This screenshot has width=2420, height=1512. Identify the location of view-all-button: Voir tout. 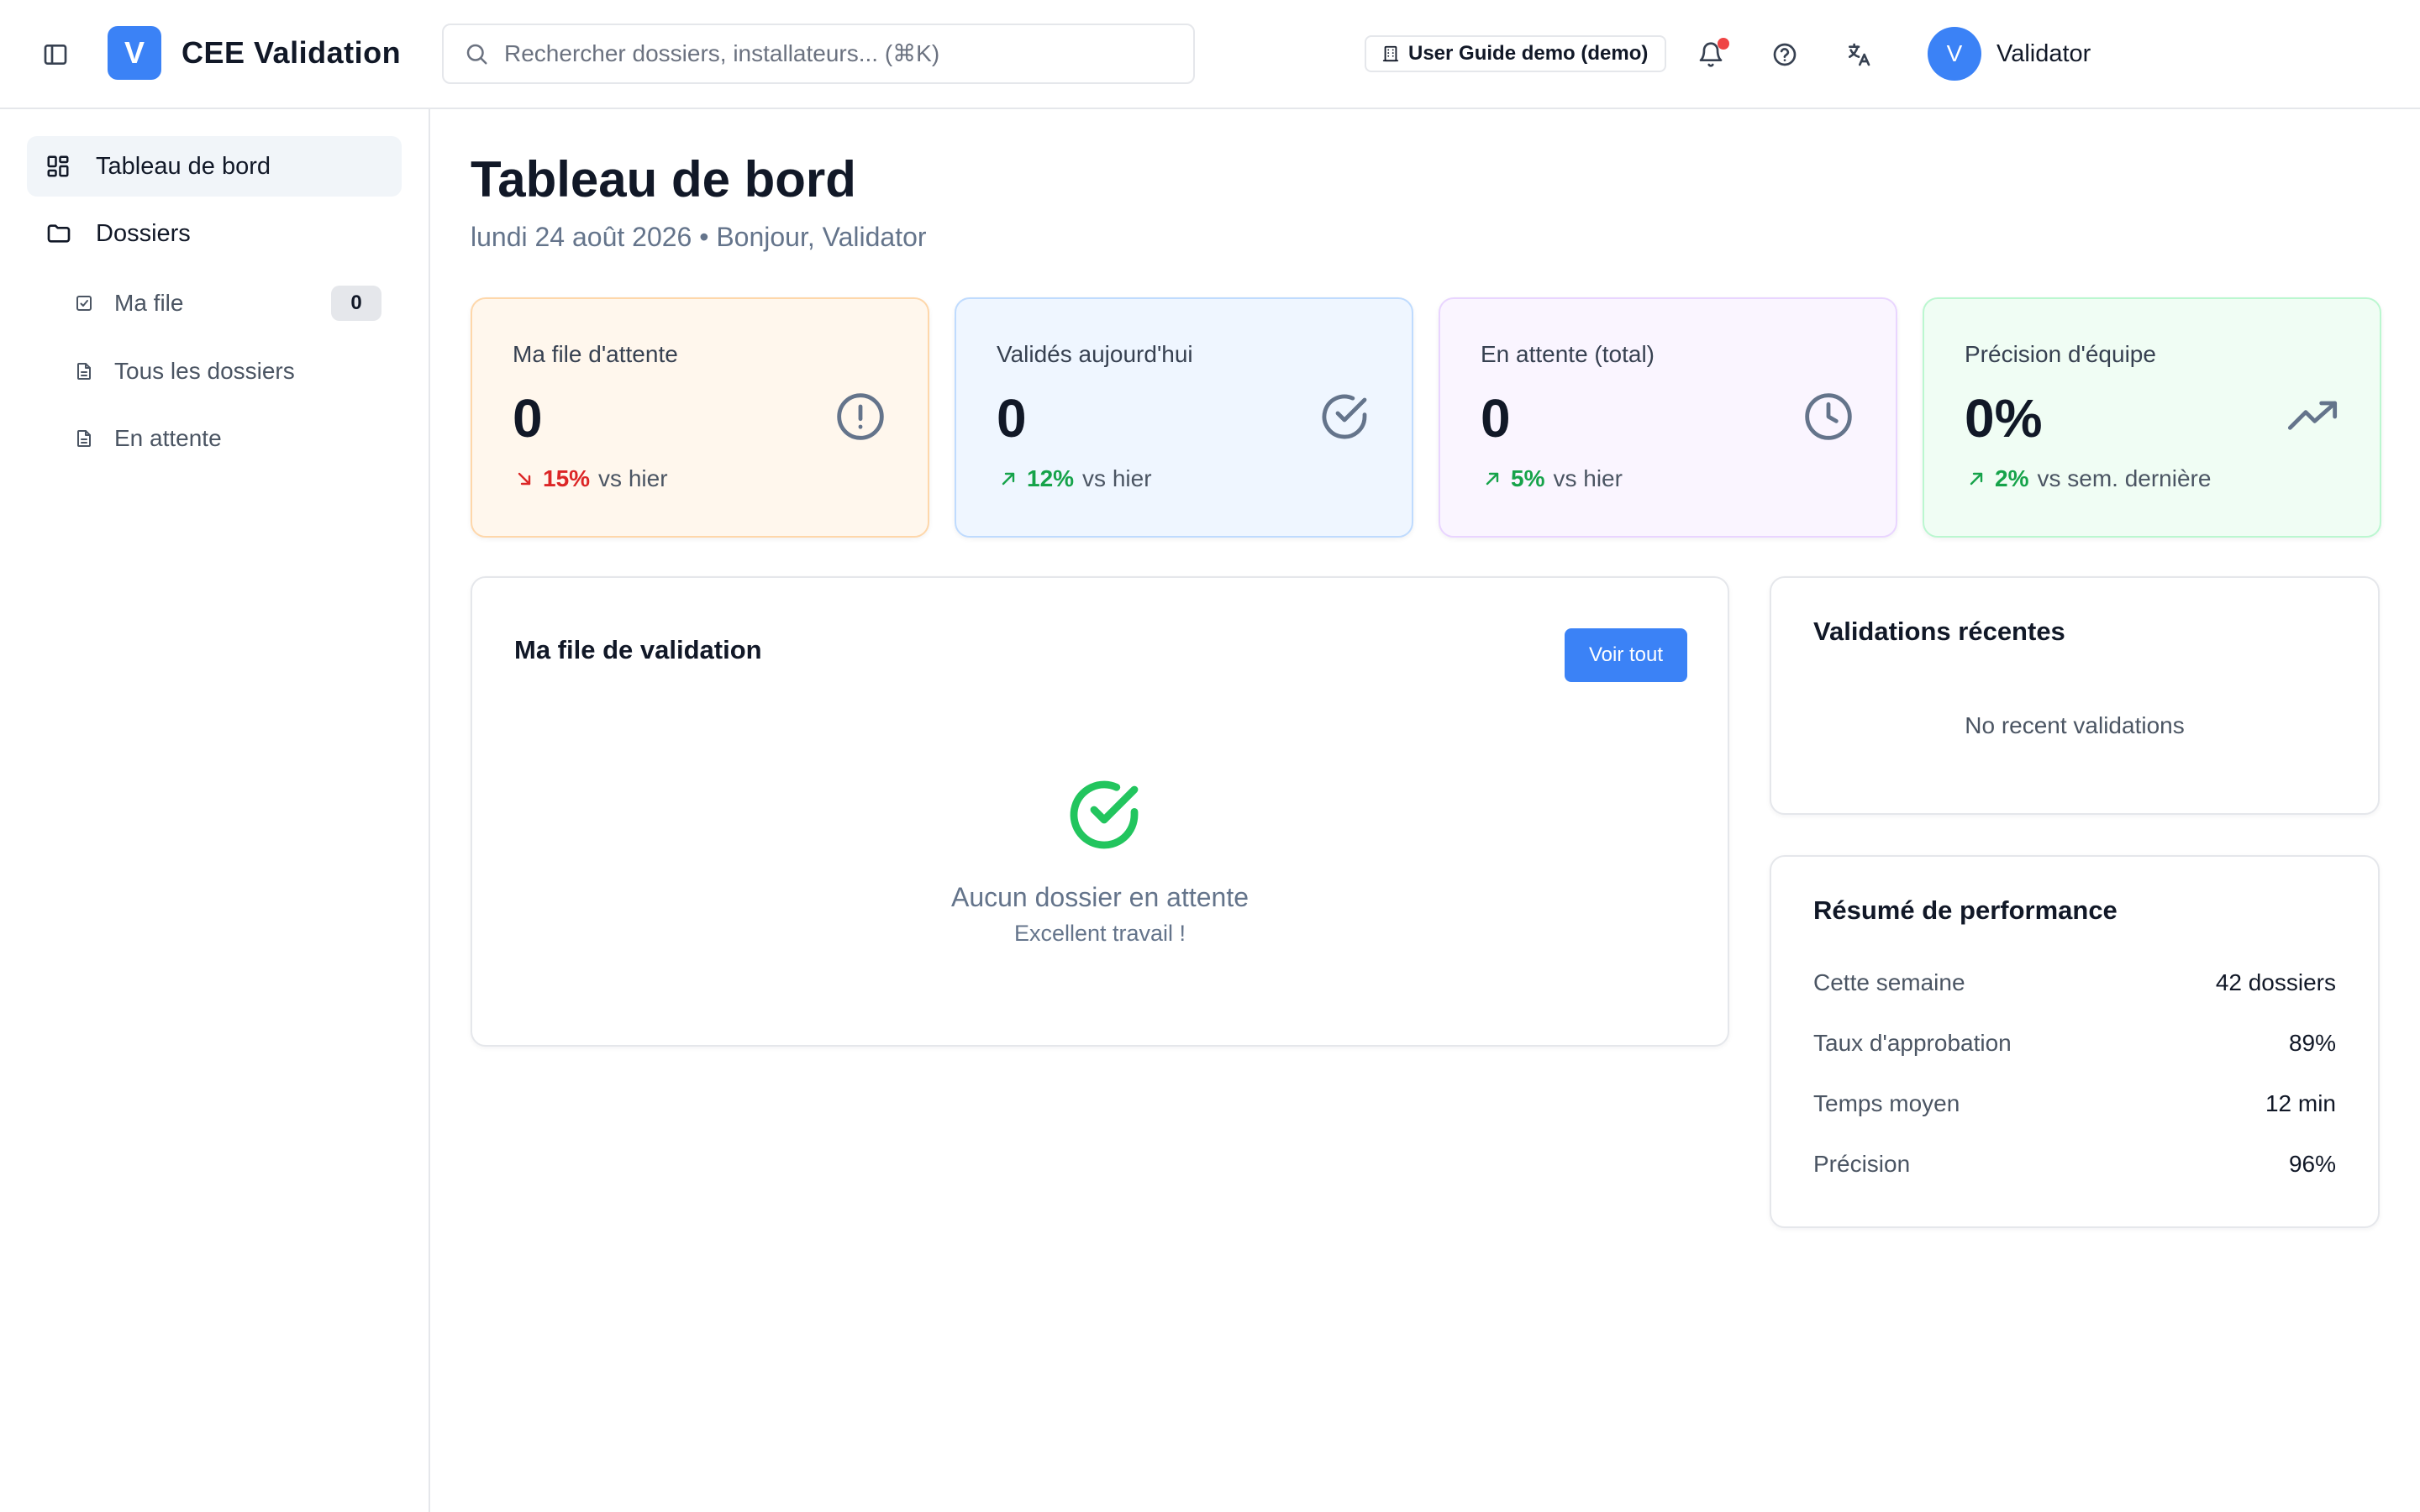
(1626, 655).